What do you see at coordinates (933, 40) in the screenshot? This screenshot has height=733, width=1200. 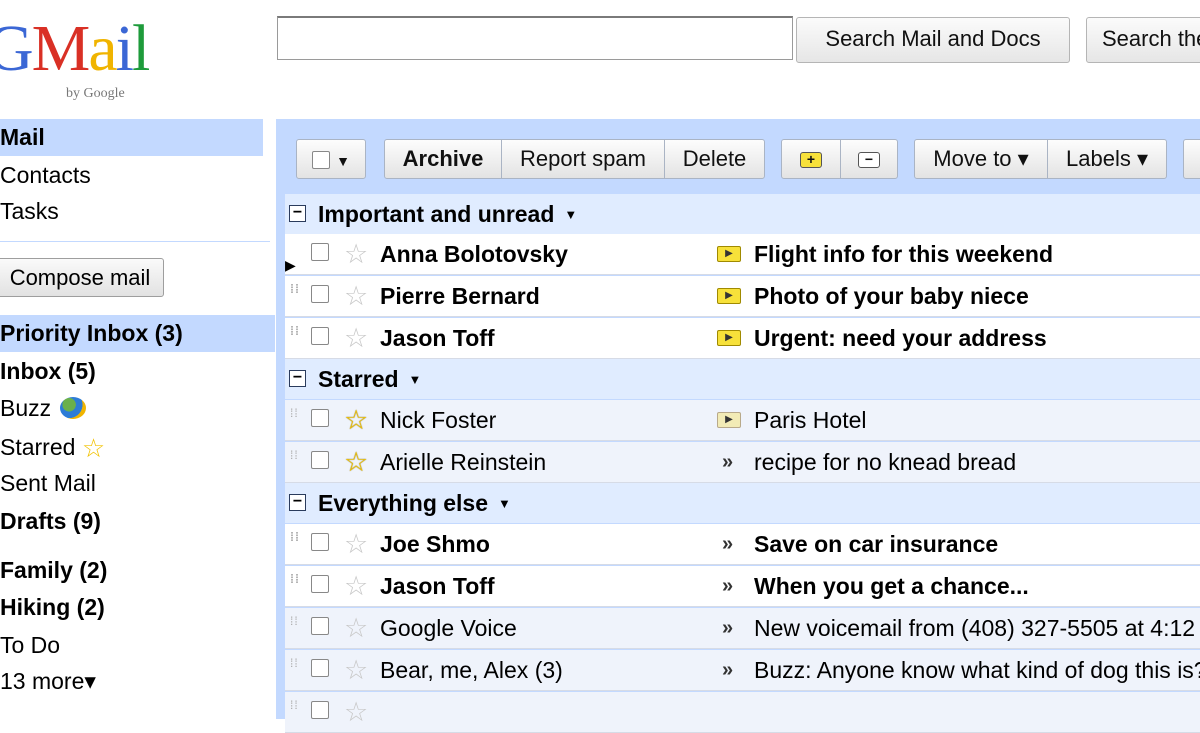 I see `search-mail-button: Search Mail and Docs` at bounding box center [933, 40].